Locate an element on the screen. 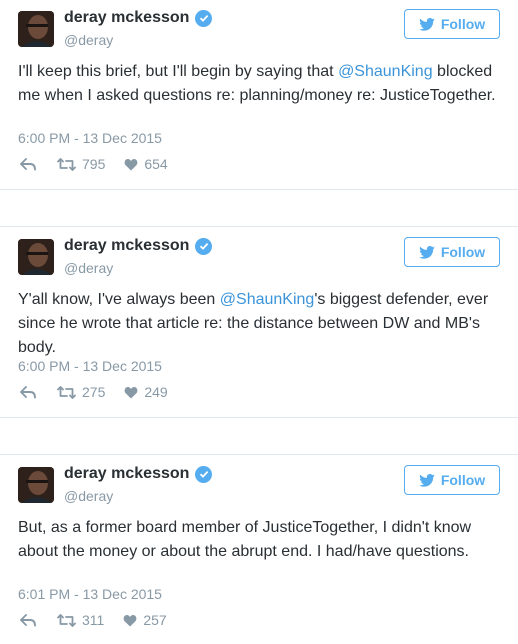 The image size is (518, 644). retweet-count: 795 is located at coordinates (94, 164).